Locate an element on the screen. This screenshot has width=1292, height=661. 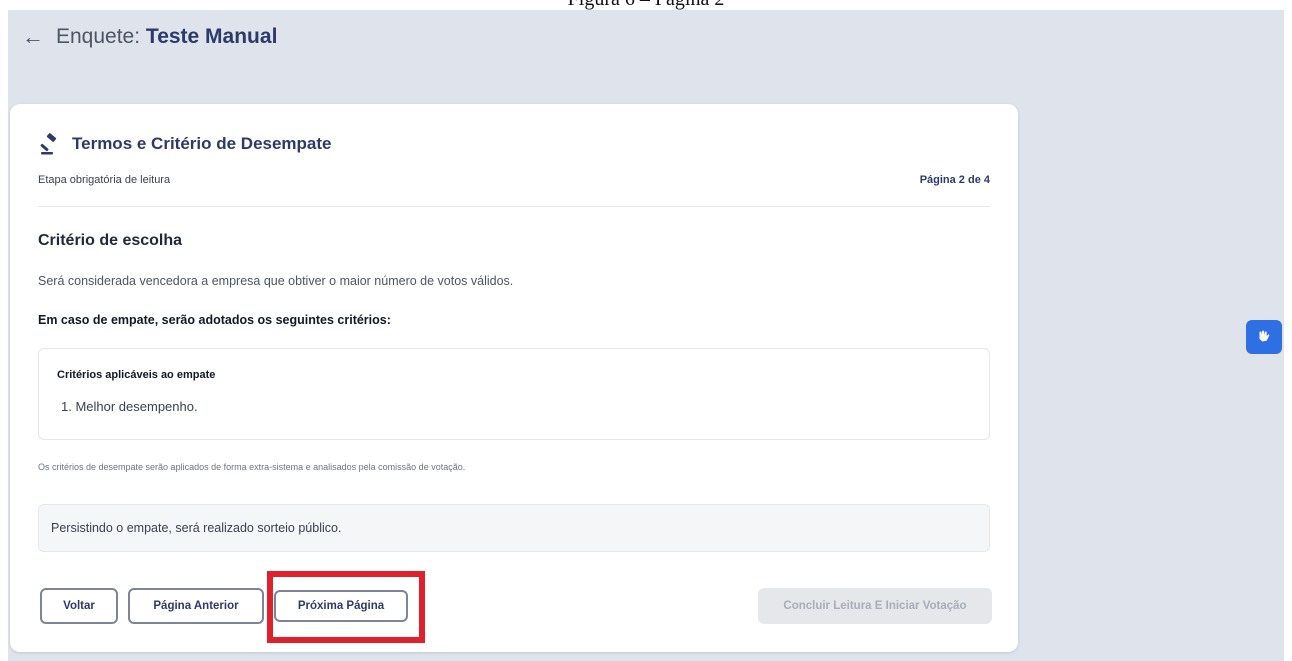
sign-language-icon is located at coordinates (1264, 337).